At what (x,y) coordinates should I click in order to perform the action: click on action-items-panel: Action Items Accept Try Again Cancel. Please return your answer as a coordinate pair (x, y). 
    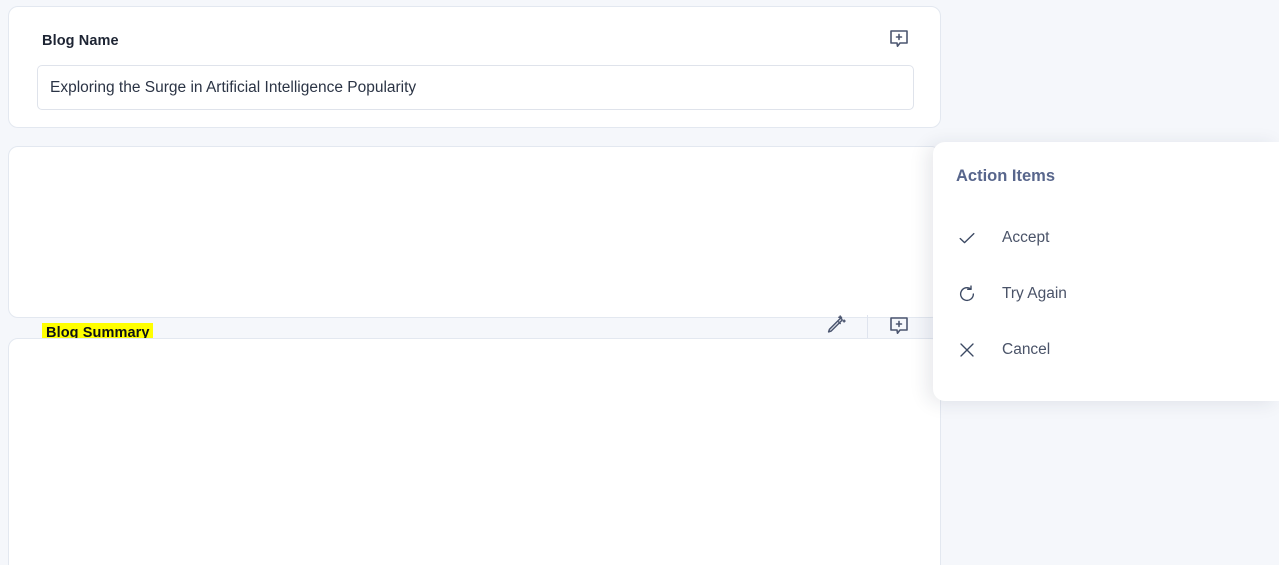
    Looking at the image, I should click on (1106, 271).